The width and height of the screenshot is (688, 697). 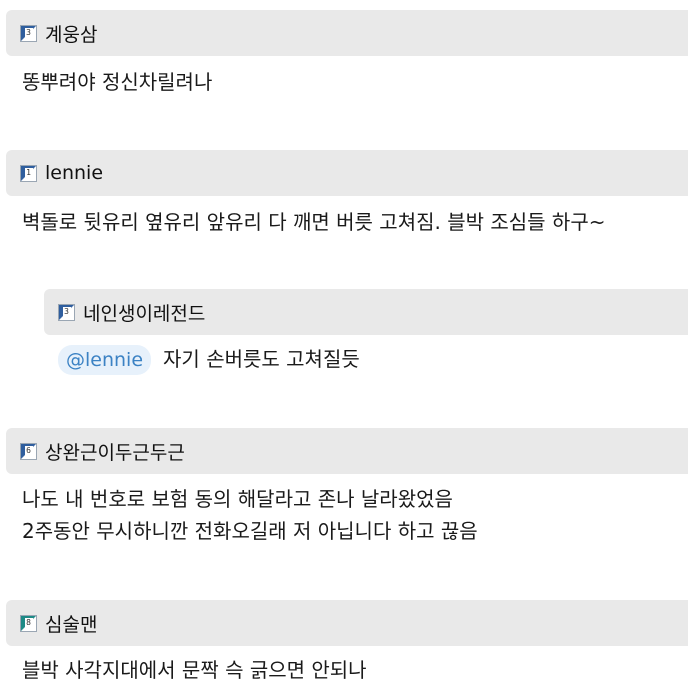 What do you see at coordinates (71, 33) in the screenshot?
I see `comment-author: 계웅삼` at bounding box center [71, 33].